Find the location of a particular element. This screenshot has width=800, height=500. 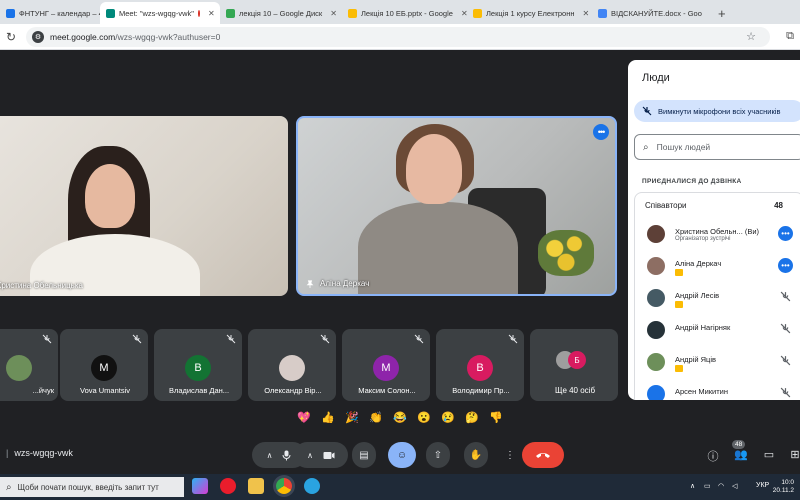

emoji-reactions-button: ☺ is located at coordinates (402, 455).